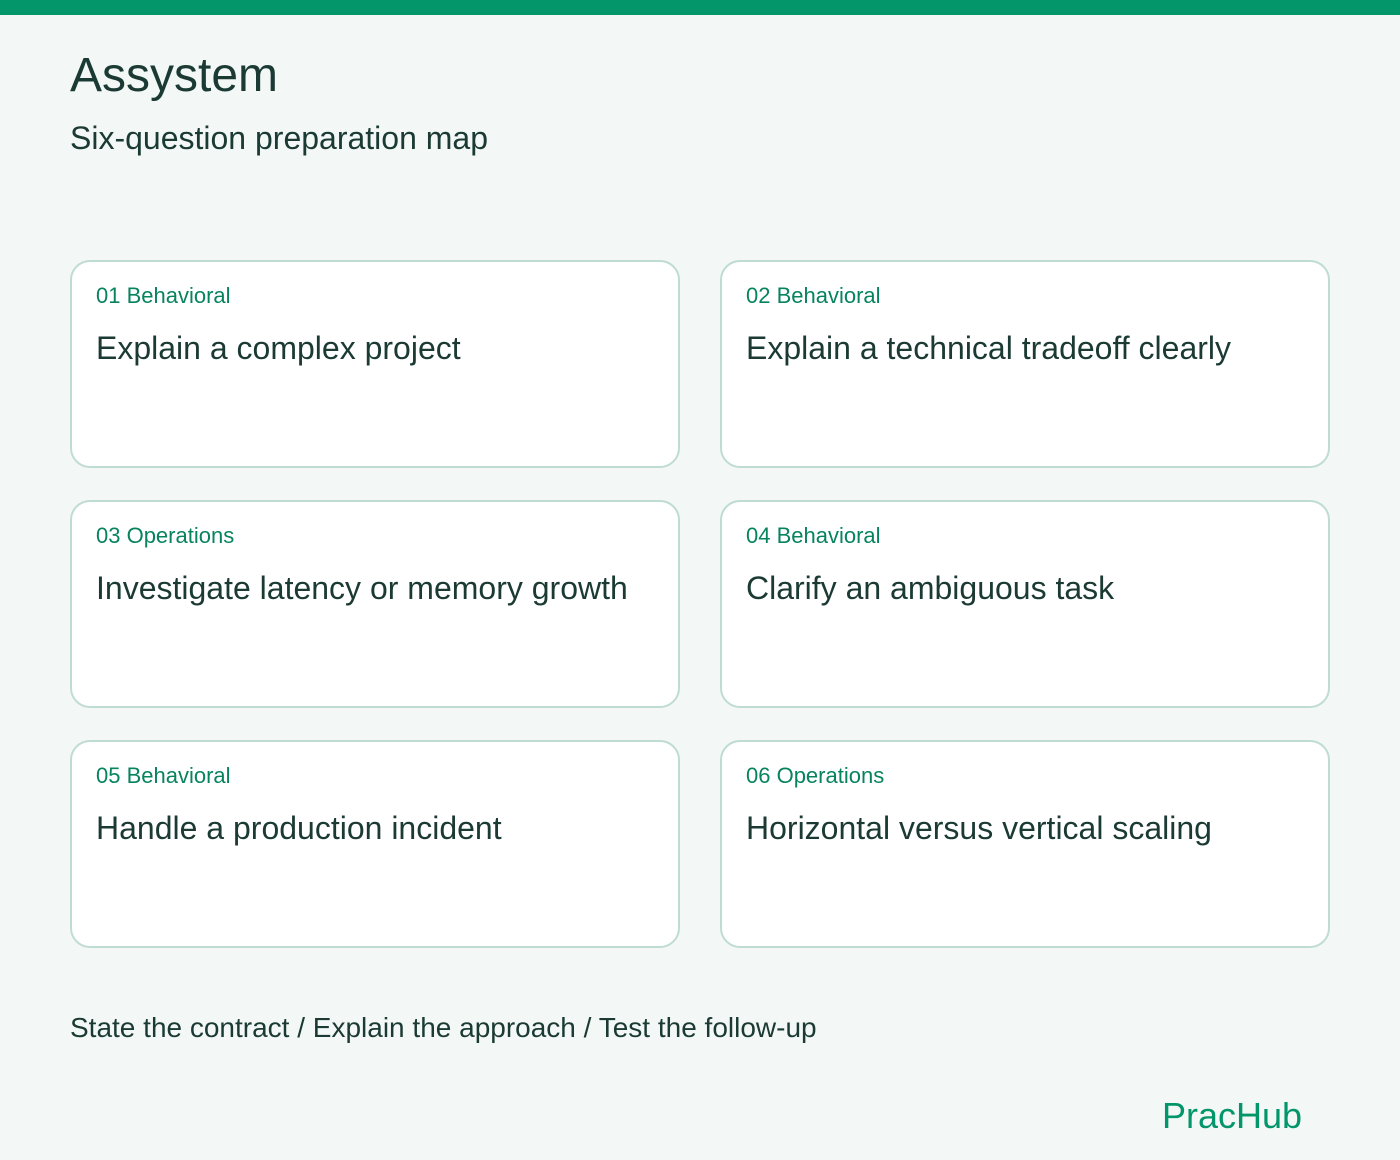 The image size is (1400, 1160). What do you see at coordinates (815, 775) in the screenshot?
I see `question-tag: 06 Operations` at bounding box center [815, 775].